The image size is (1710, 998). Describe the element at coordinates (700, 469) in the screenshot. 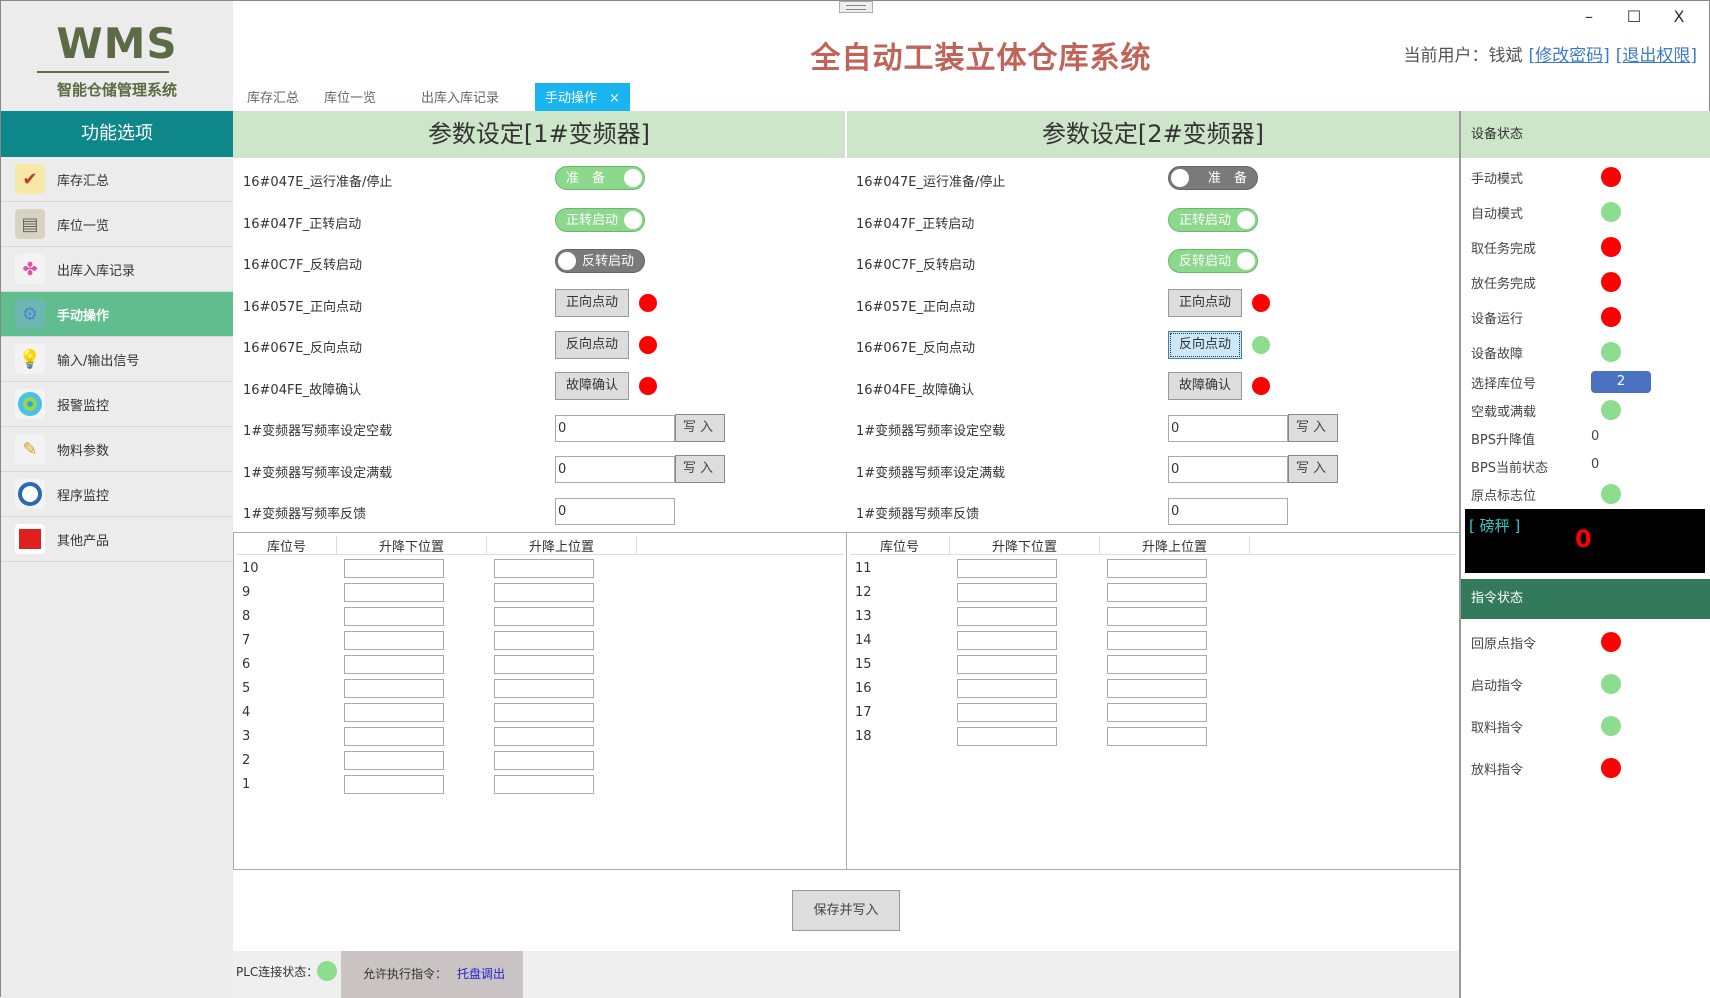

I see `vfd1-freq-full-write-button: 写入` at that location.